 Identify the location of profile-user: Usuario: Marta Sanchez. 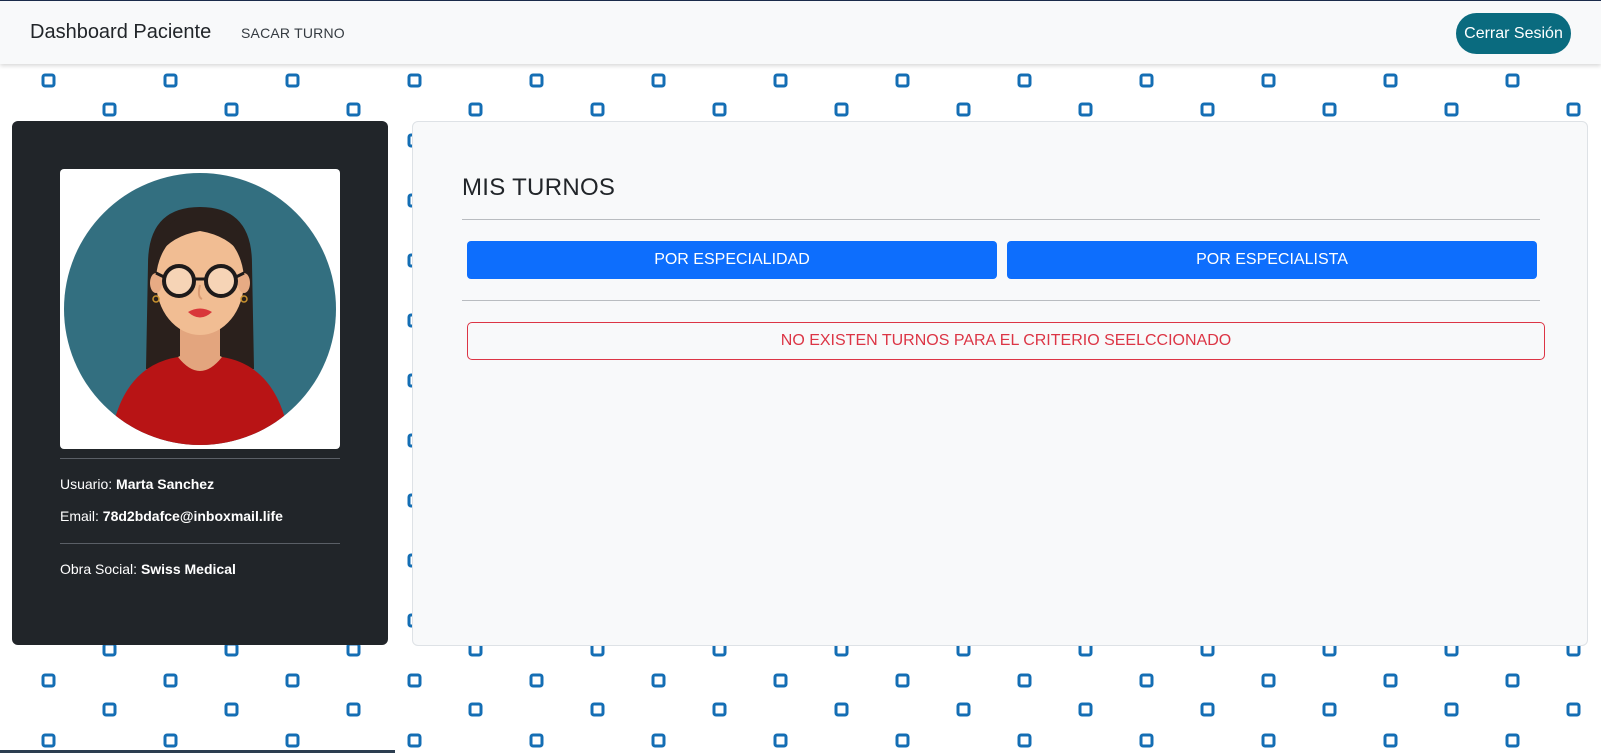
(137, 484).